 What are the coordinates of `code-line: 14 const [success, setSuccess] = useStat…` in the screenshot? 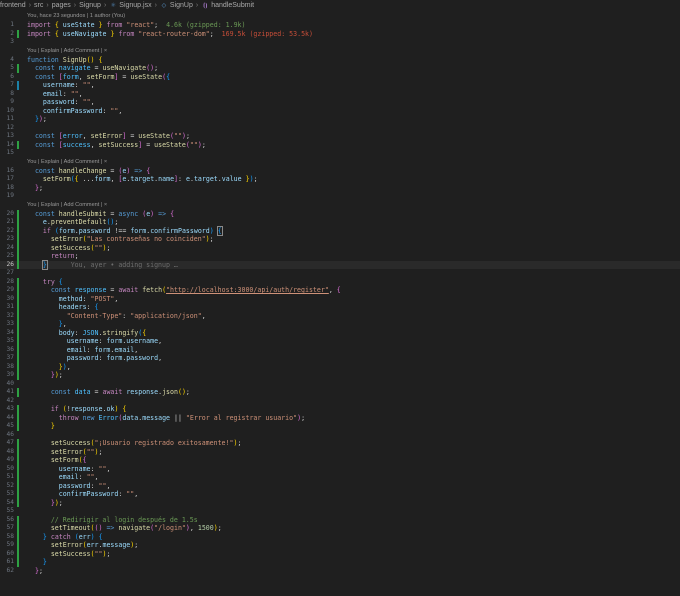 It's located at (106, 144).